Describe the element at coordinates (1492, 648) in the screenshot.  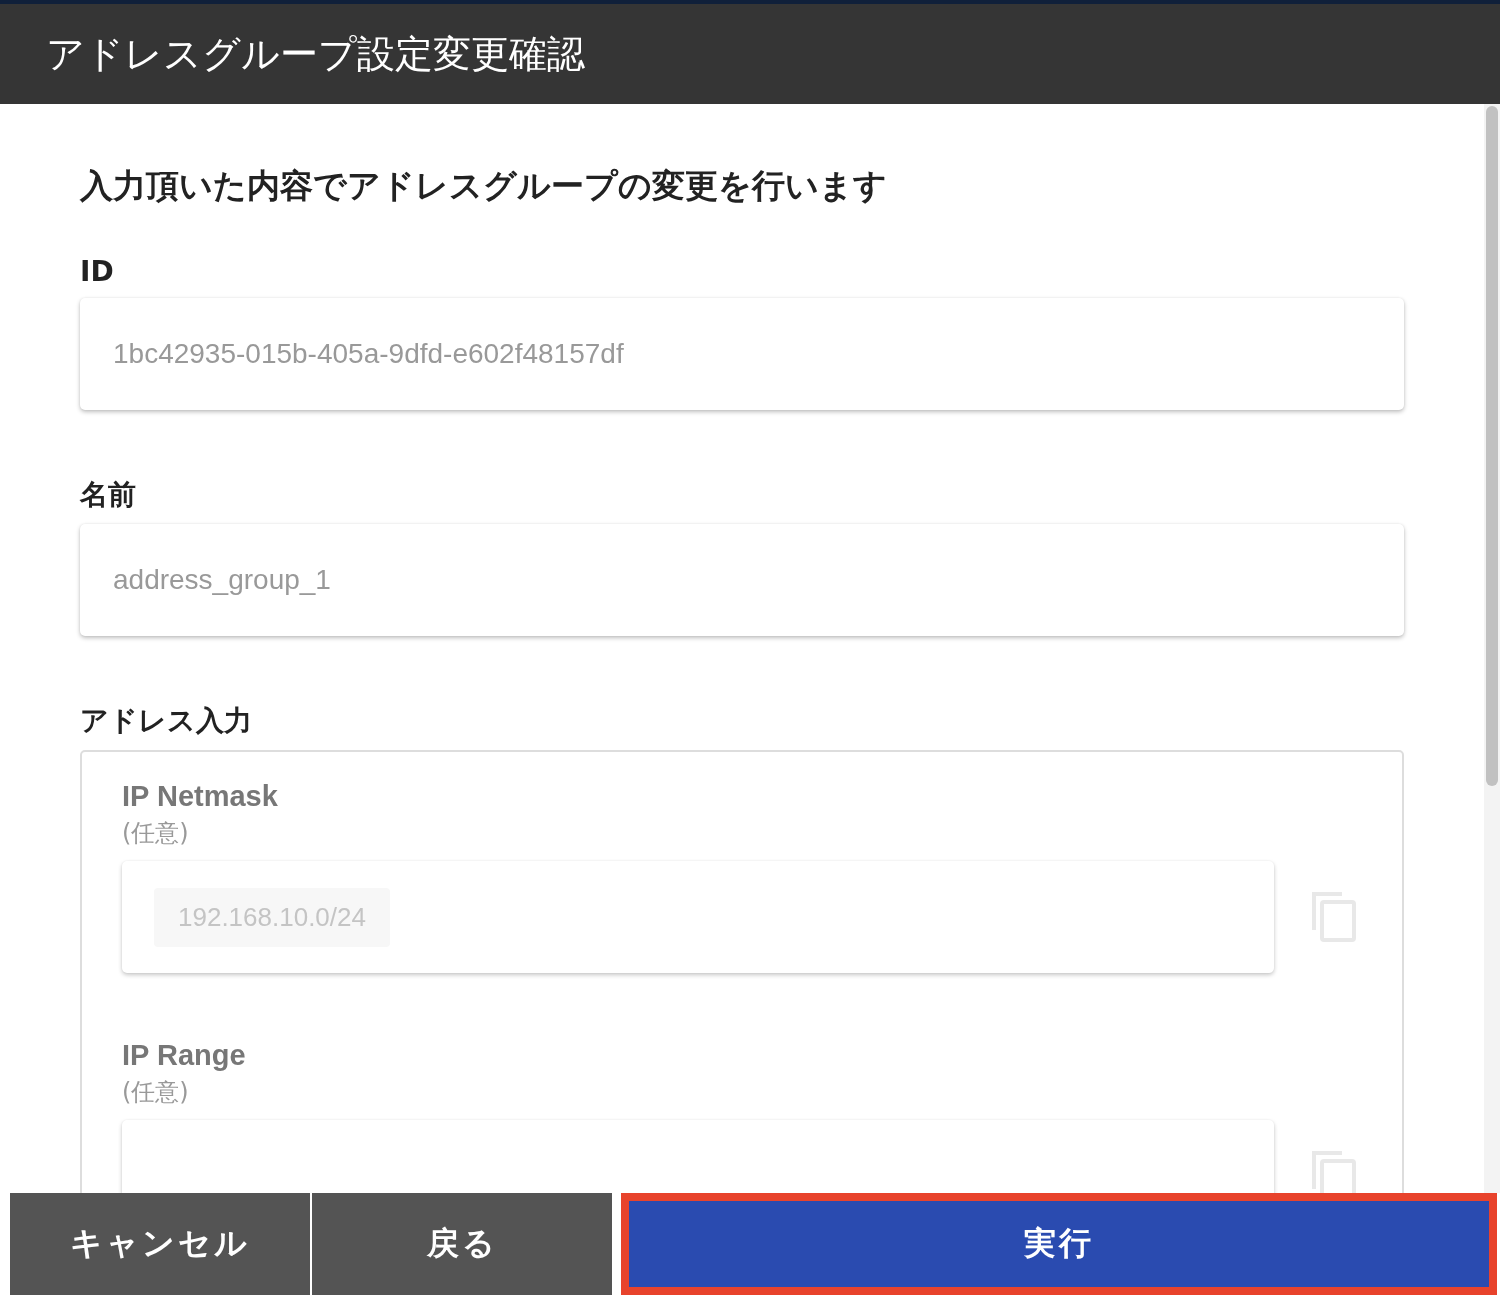
I see `scrollbar` at that location.